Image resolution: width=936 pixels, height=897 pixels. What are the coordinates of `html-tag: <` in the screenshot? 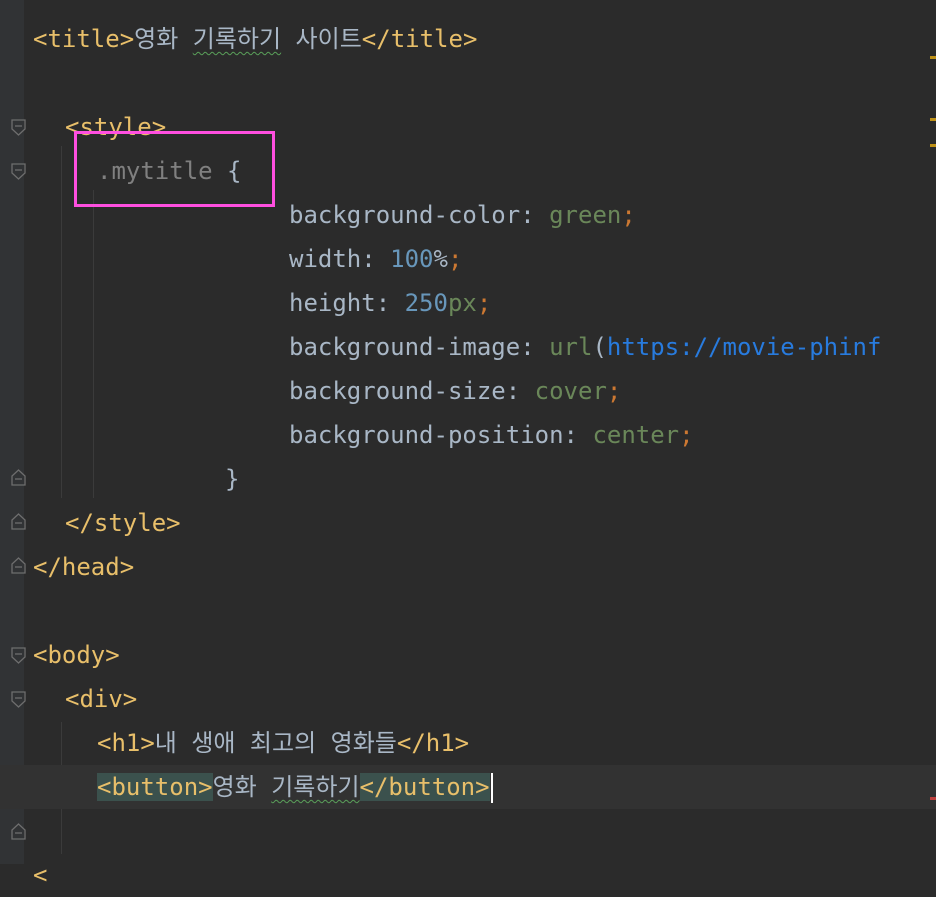 It's located at (40, 875).